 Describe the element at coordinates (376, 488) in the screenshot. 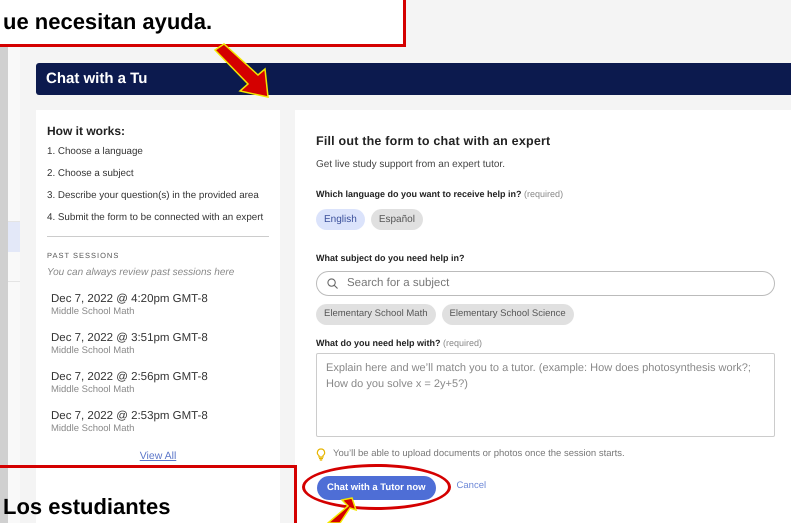

I see `chat-now-button: Chat with a Tutor now` at that location.